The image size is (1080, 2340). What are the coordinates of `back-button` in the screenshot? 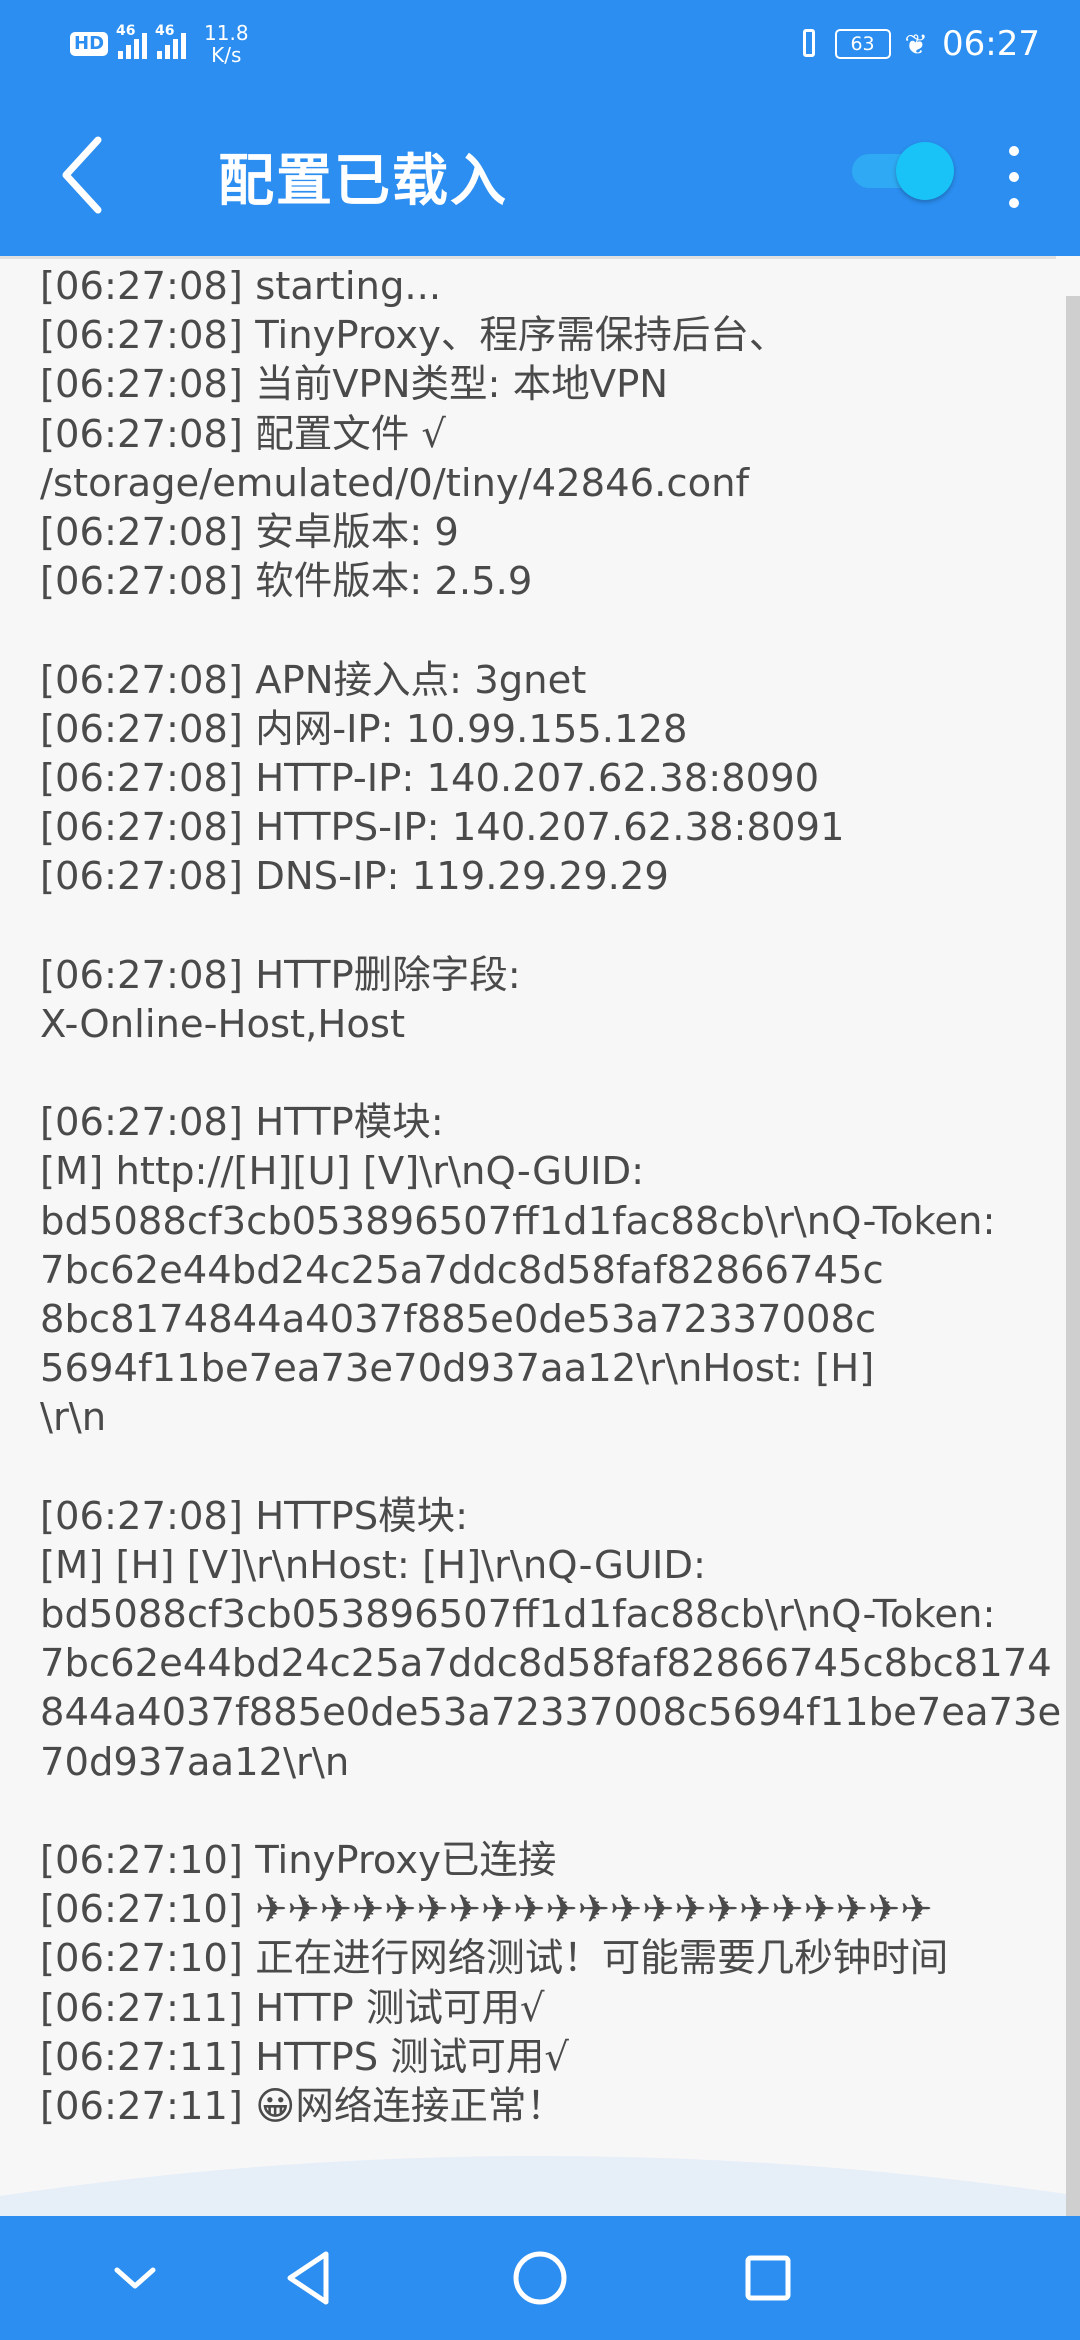 It's located at (85, 175).